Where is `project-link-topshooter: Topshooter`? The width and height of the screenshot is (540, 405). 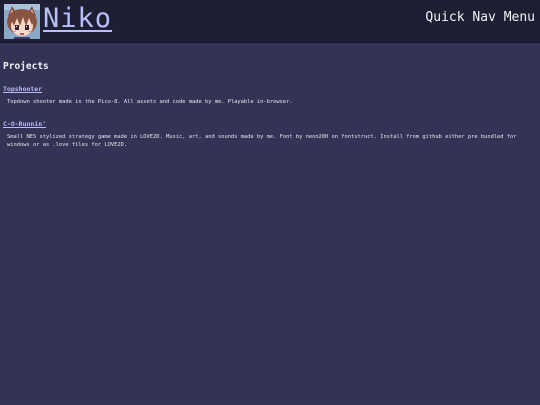 project-link-topshooter: Topshooter is located at coordinates (22, 89).